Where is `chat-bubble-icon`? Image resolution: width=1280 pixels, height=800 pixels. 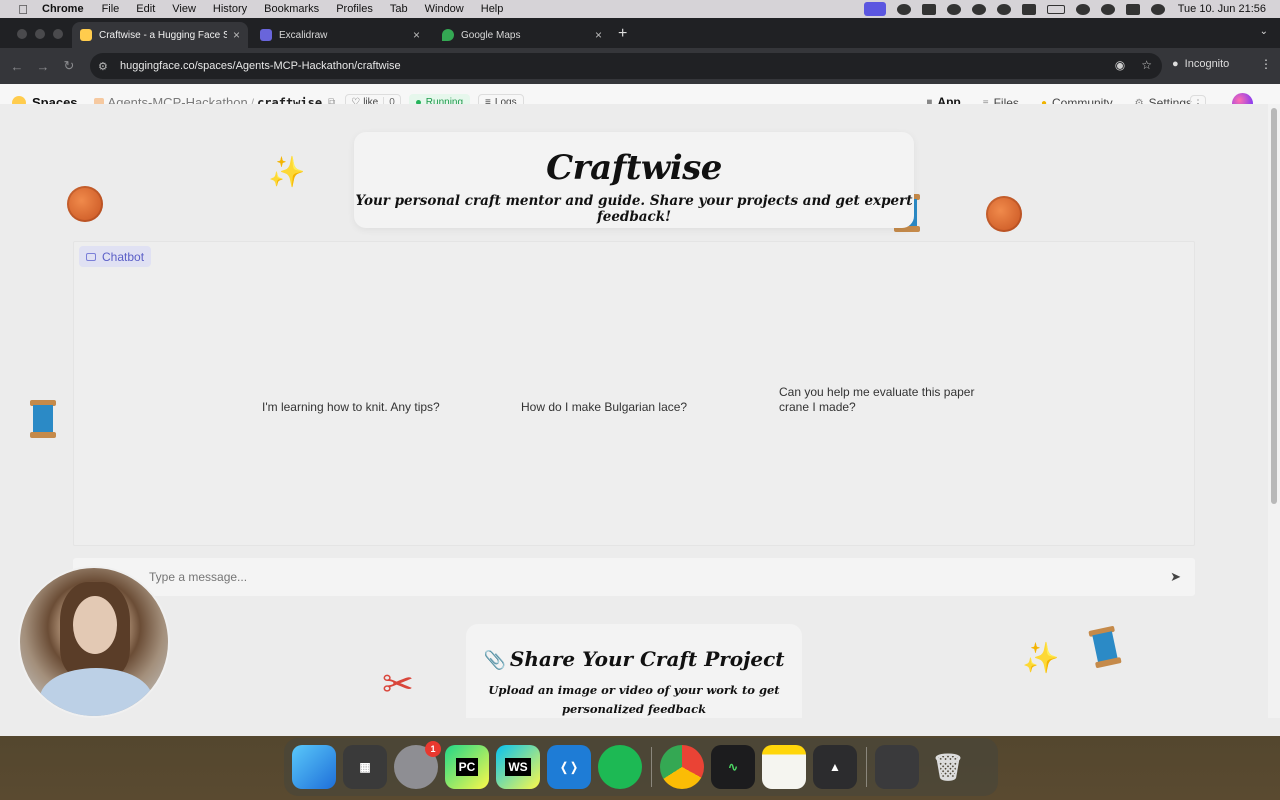 chat-bubble-icon is located at coordinates (91, 256).